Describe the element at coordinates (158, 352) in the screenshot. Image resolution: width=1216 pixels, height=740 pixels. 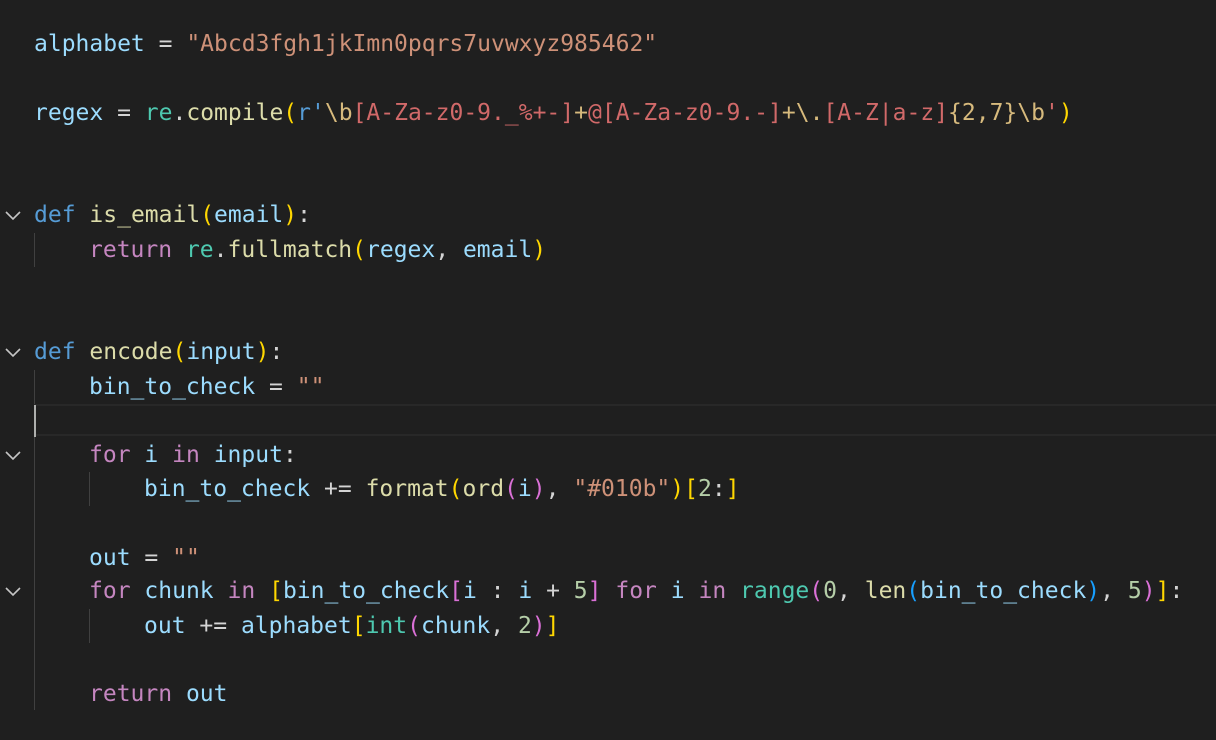
I see `code-line: def encode(input):` at that location.